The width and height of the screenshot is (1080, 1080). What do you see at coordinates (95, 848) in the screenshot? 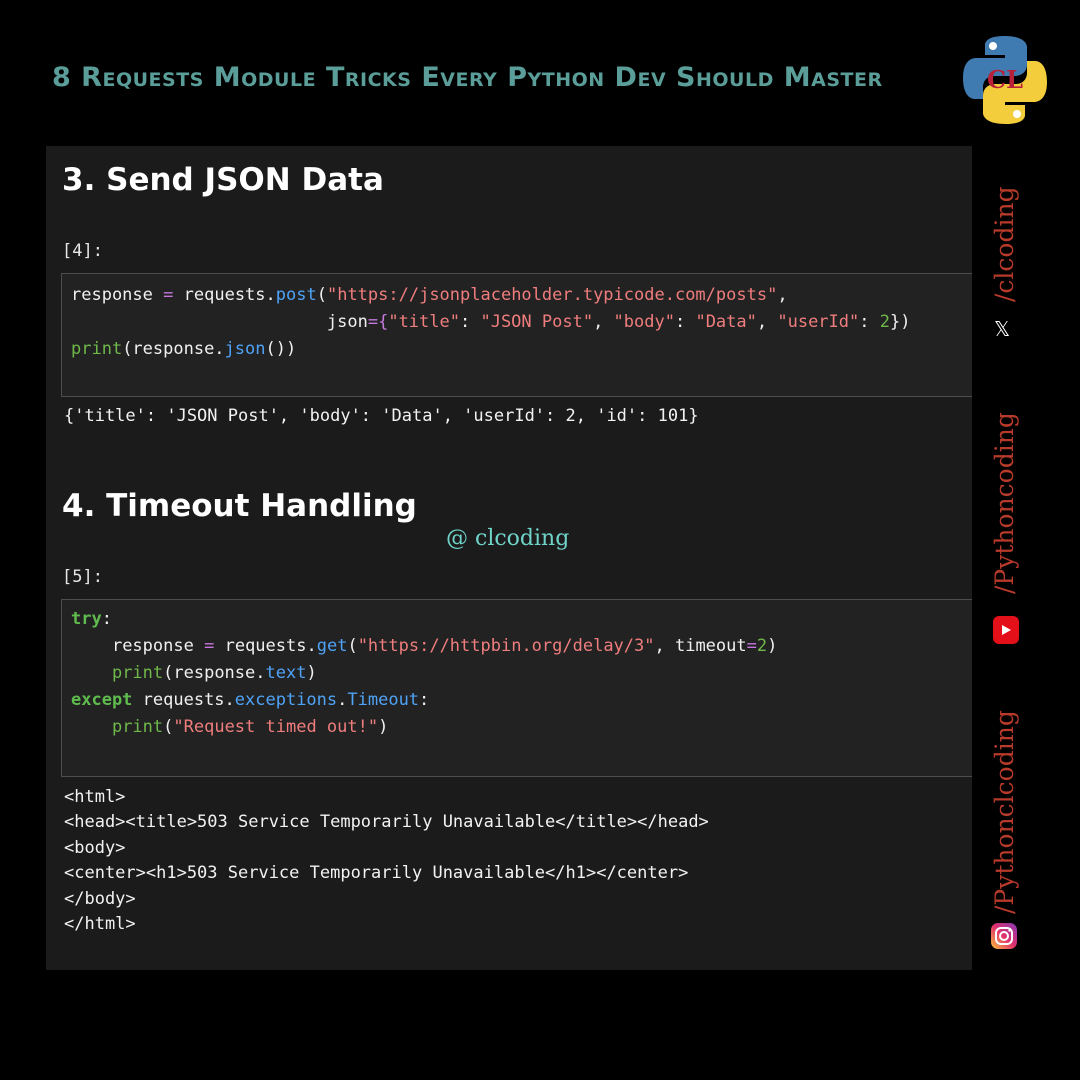
I see `output-line: <body>` at bounding box center [95, 848].